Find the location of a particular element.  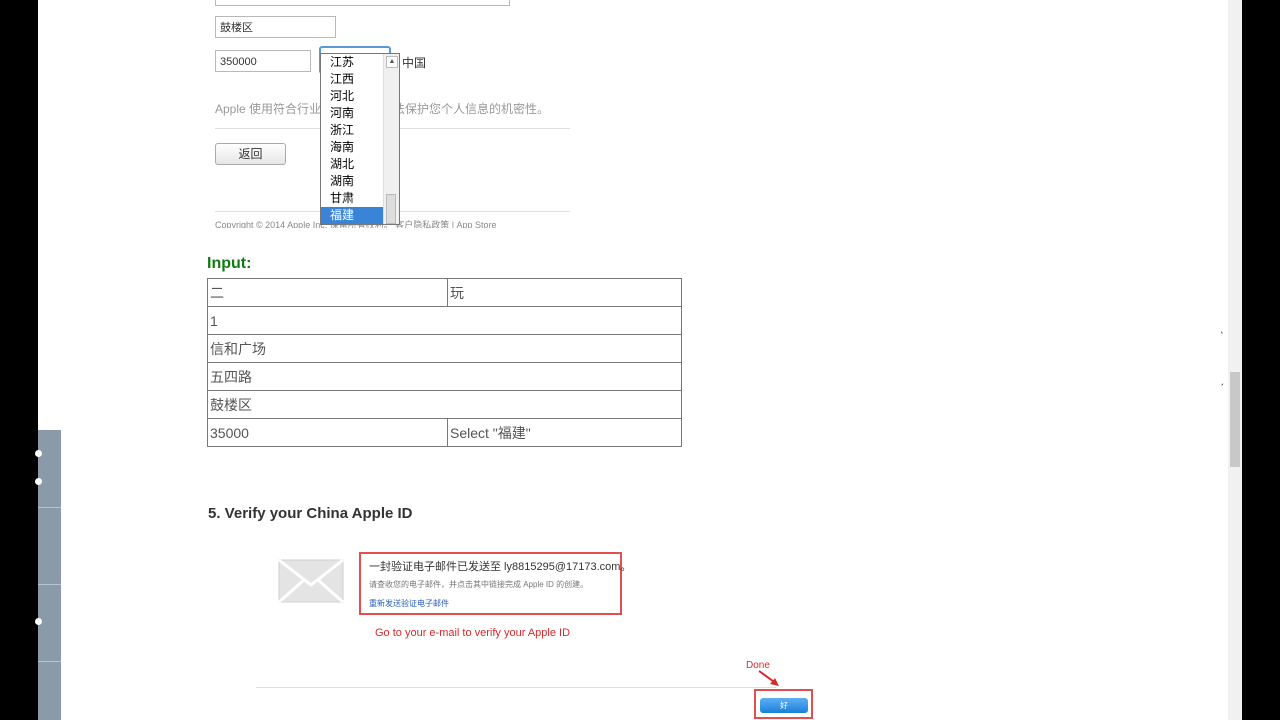

table-row: 35000 Select "福建" is located at coordinates (444, 432).